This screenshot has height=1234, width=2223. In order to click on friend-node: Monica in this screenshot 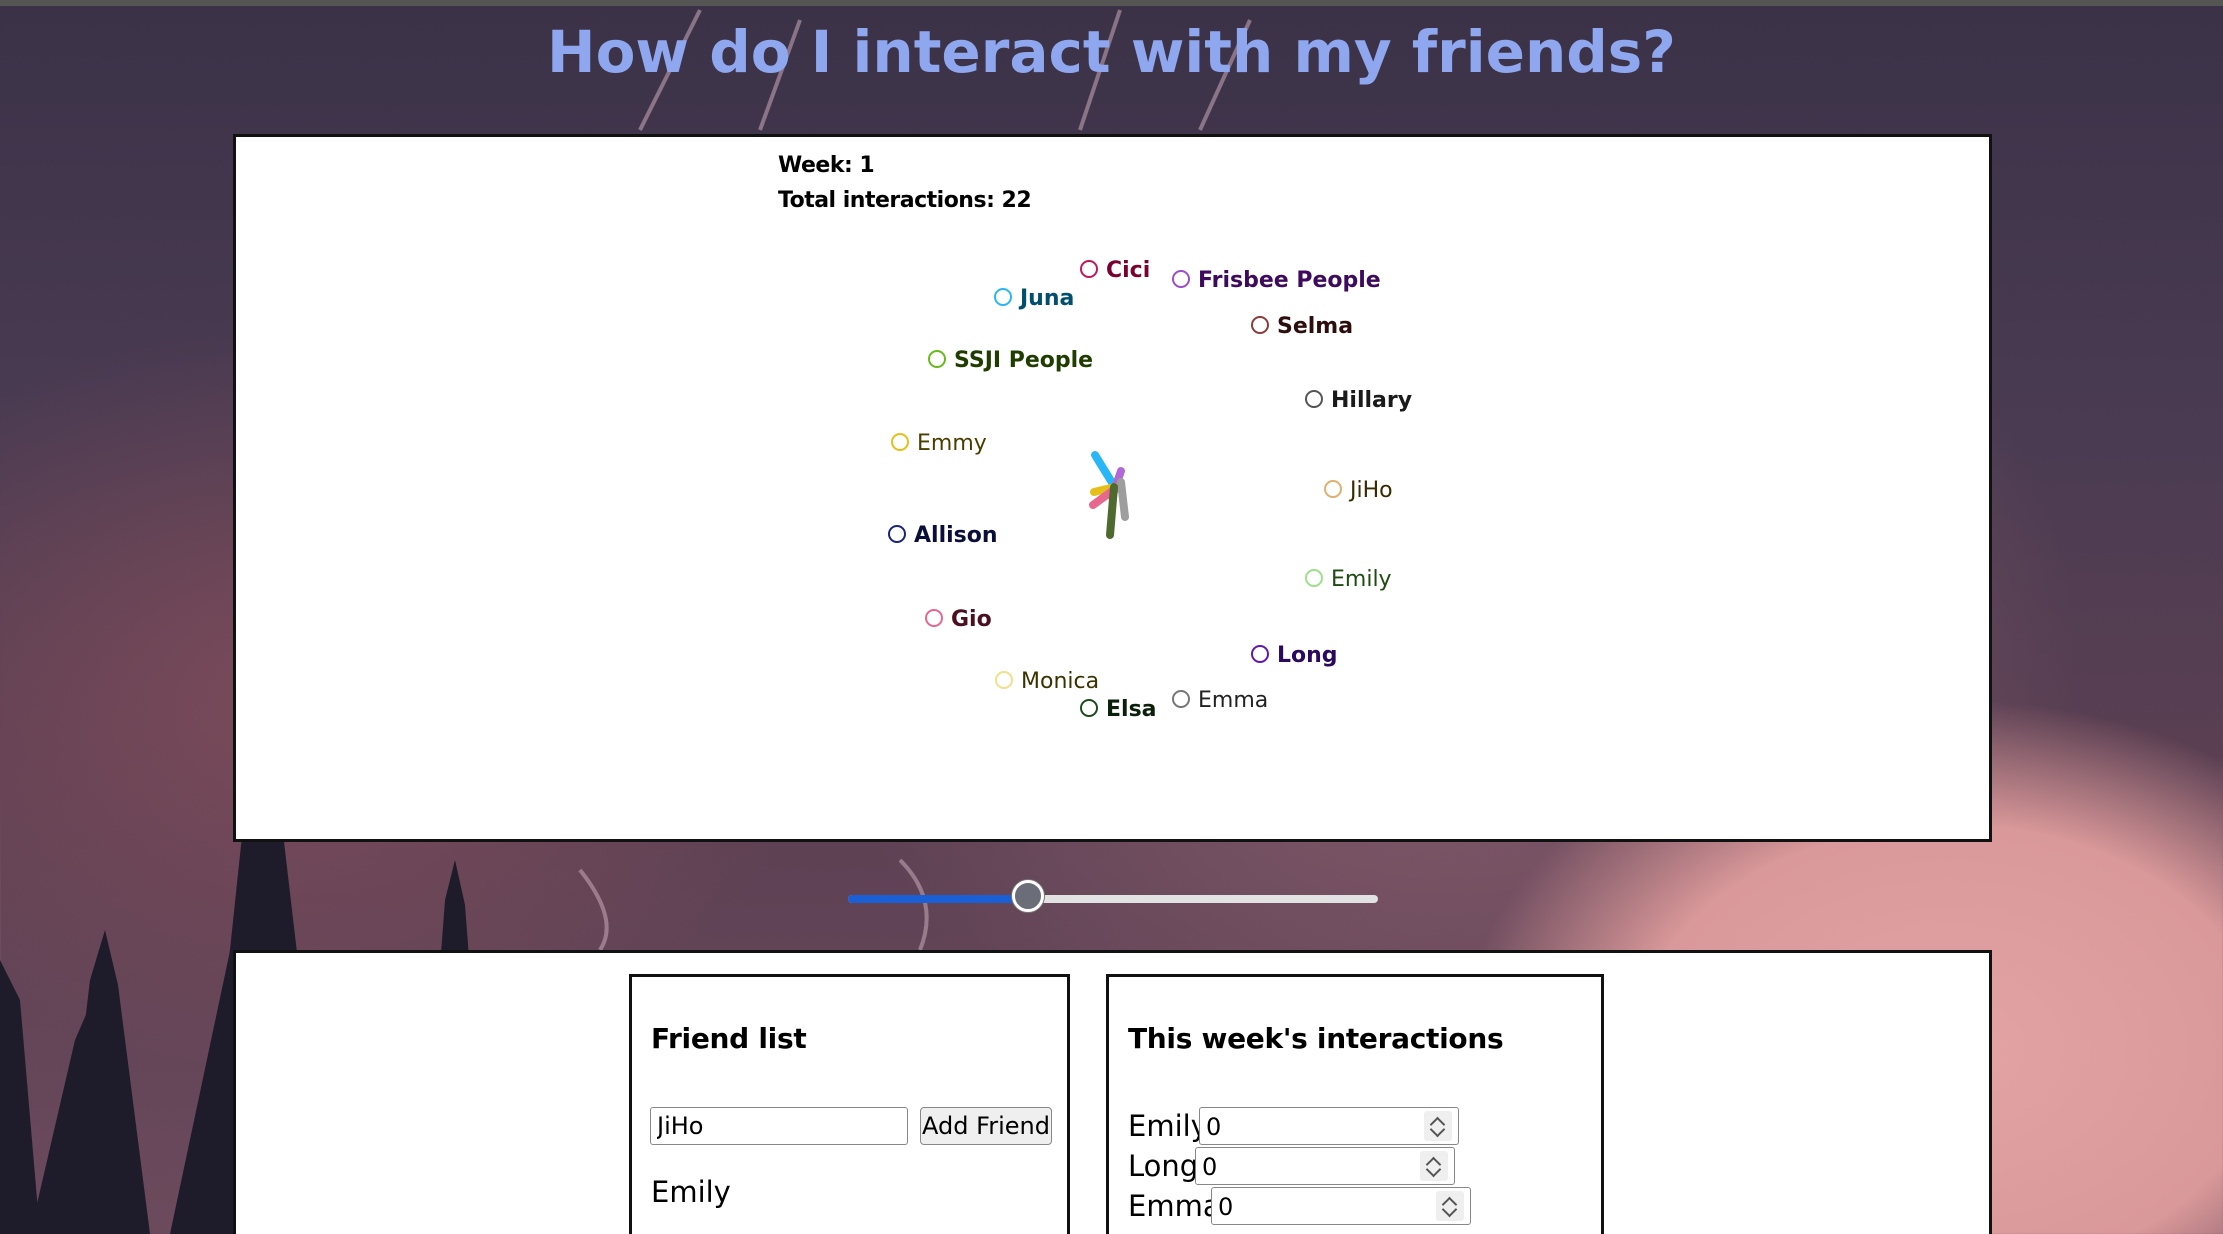, I will do `click(1047, 681)`.